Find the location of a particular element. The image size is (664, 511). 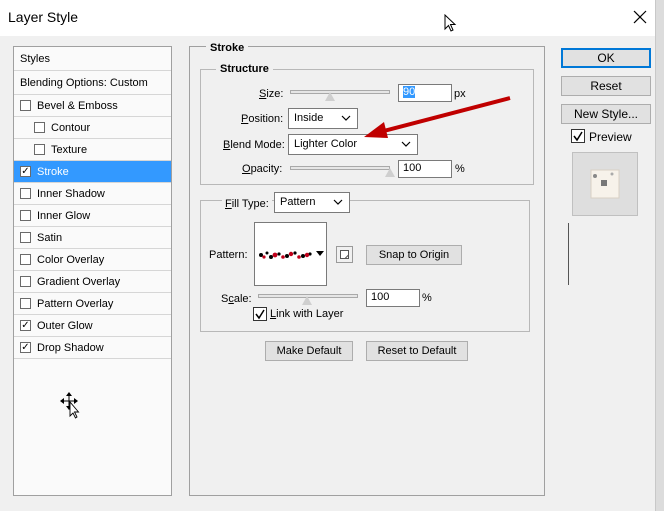

pattern-dropdown-icon is located at coordinates (320, 254).